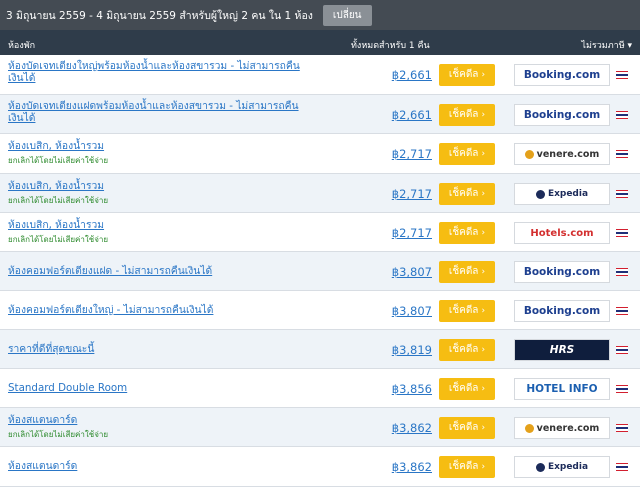  Describe the element at coordinates (540, 194) in the screenshot. I see `expedia-globe-icon` at that location.